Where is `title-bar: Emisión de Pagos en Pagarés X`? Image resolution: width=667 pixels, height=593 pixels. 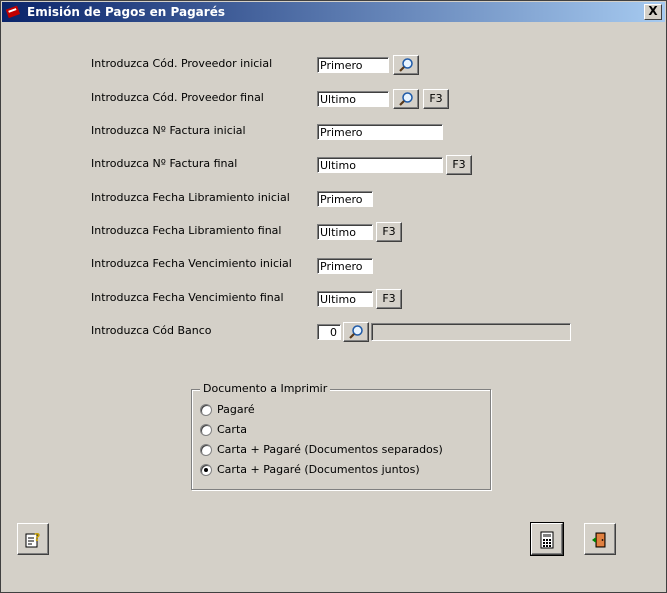 title-bar: Emisión de Pagos en Pagarés X is located at coordinates (333, 12).